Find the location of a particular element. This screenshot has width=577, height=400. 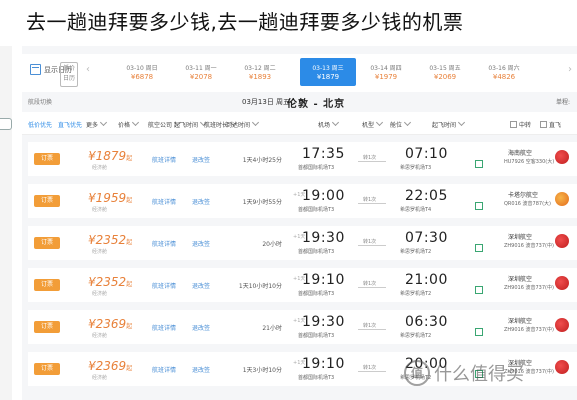

chevron-down-icon is located at coordinates (103, 122).